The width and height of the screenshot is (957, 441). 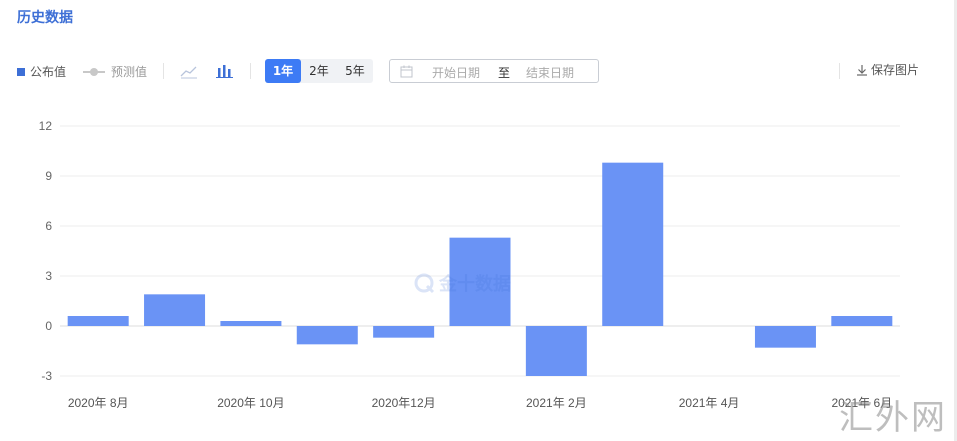 What do you see at coordinates (48, 226) in the screenshot?
I see `y-tick-label: 6` at bounding box center [48, 226].